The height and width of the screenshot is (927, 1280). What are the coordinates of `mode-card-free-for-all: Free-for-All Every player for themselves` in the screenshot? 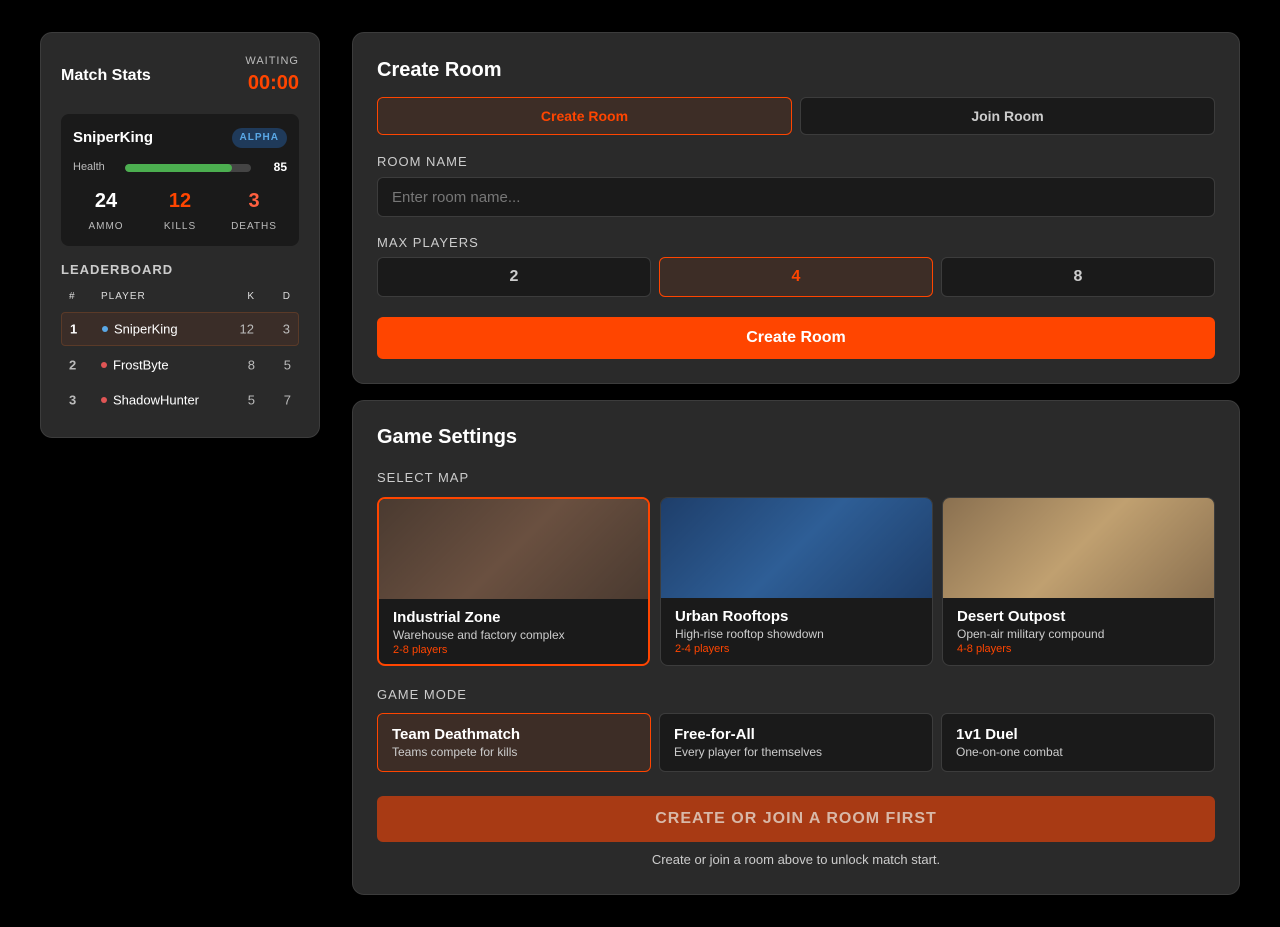 It's located at (796, 742).